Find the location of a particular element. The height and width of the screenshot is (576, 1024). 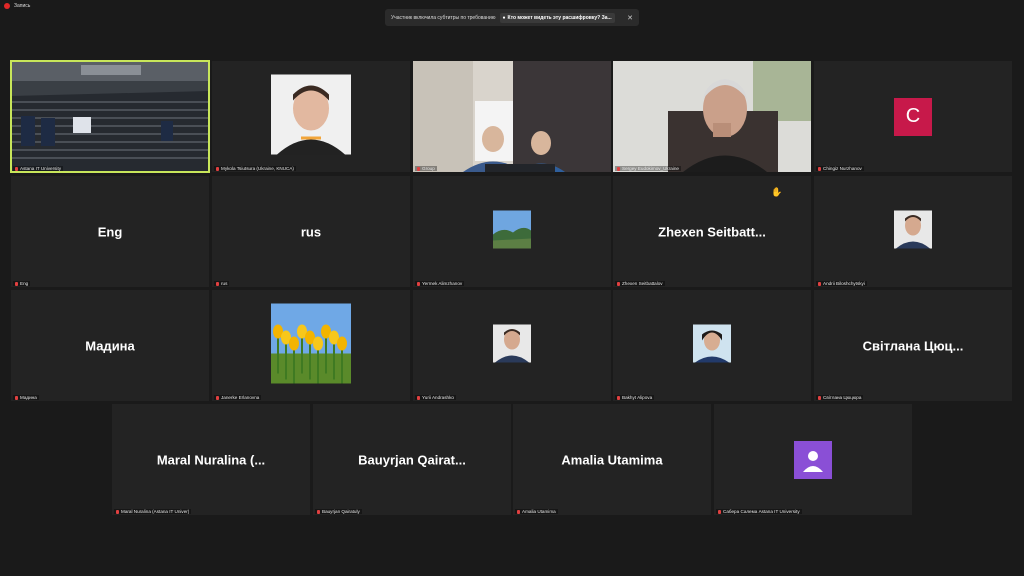

participant-tile: Bakhyt Alipova is located at coordinates (712, 345).